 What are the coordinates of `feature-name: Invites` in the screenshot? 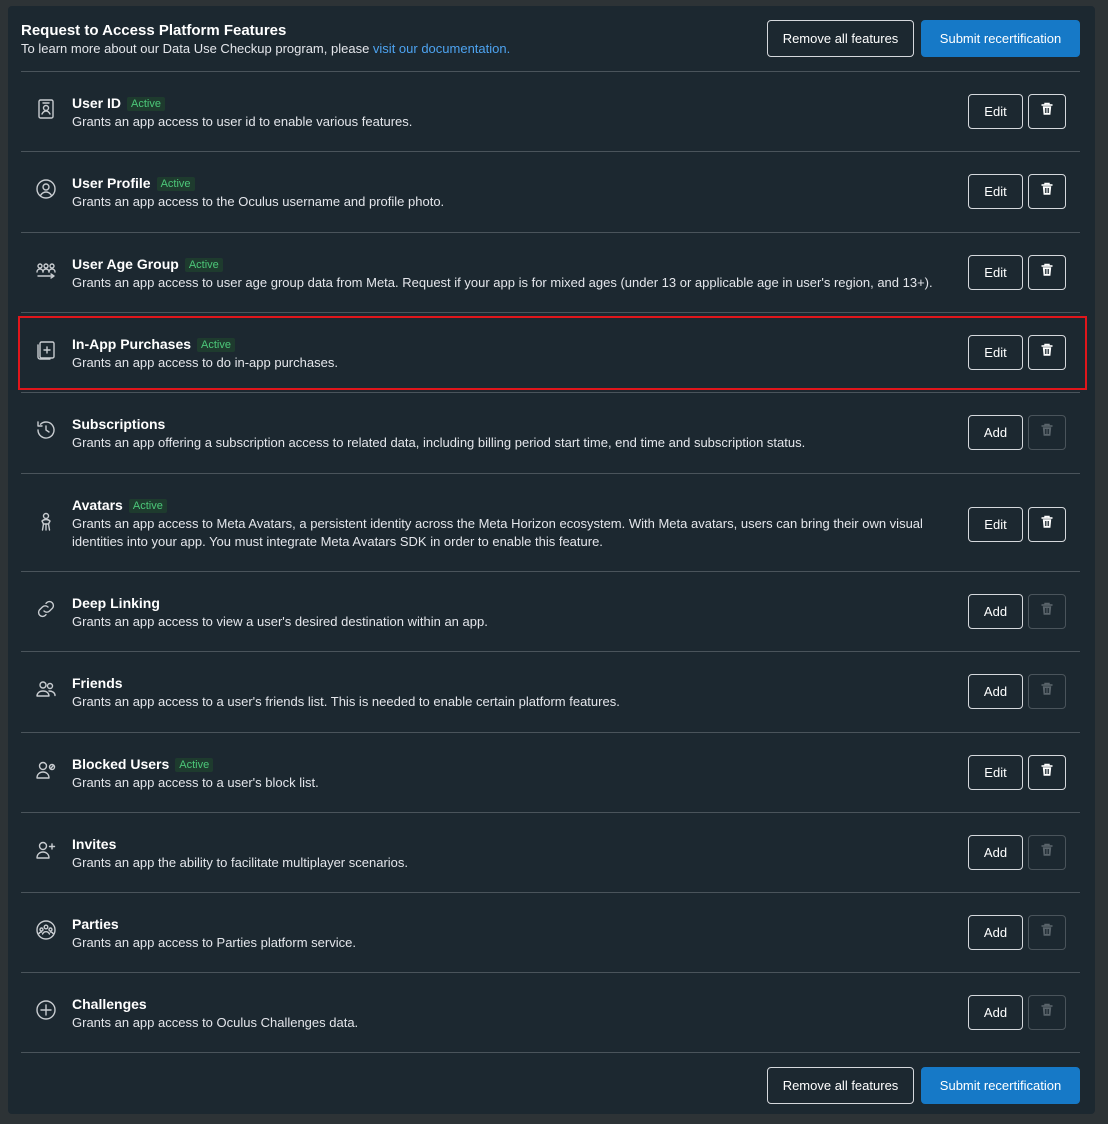 It's located at (94, 844).